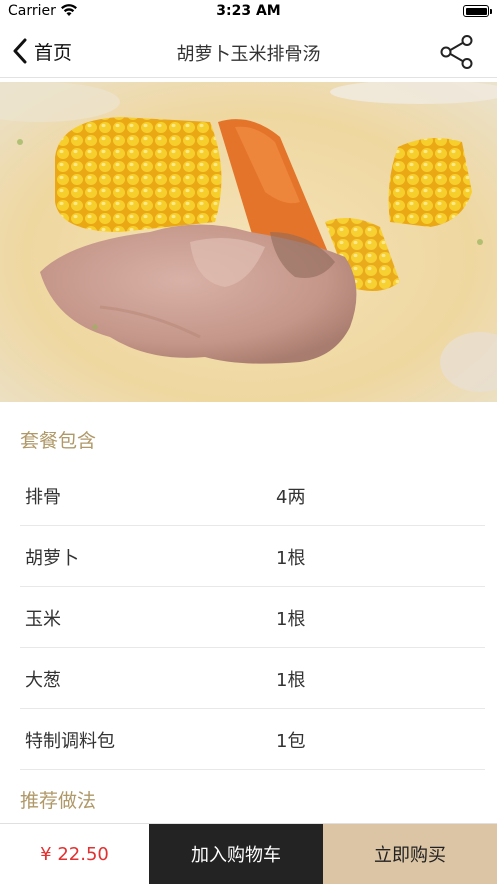  What do you see at coordinates (291, 741) in the screenshot?
I see `ingredient-quantity: 1包` at bounding box center [291, 741].